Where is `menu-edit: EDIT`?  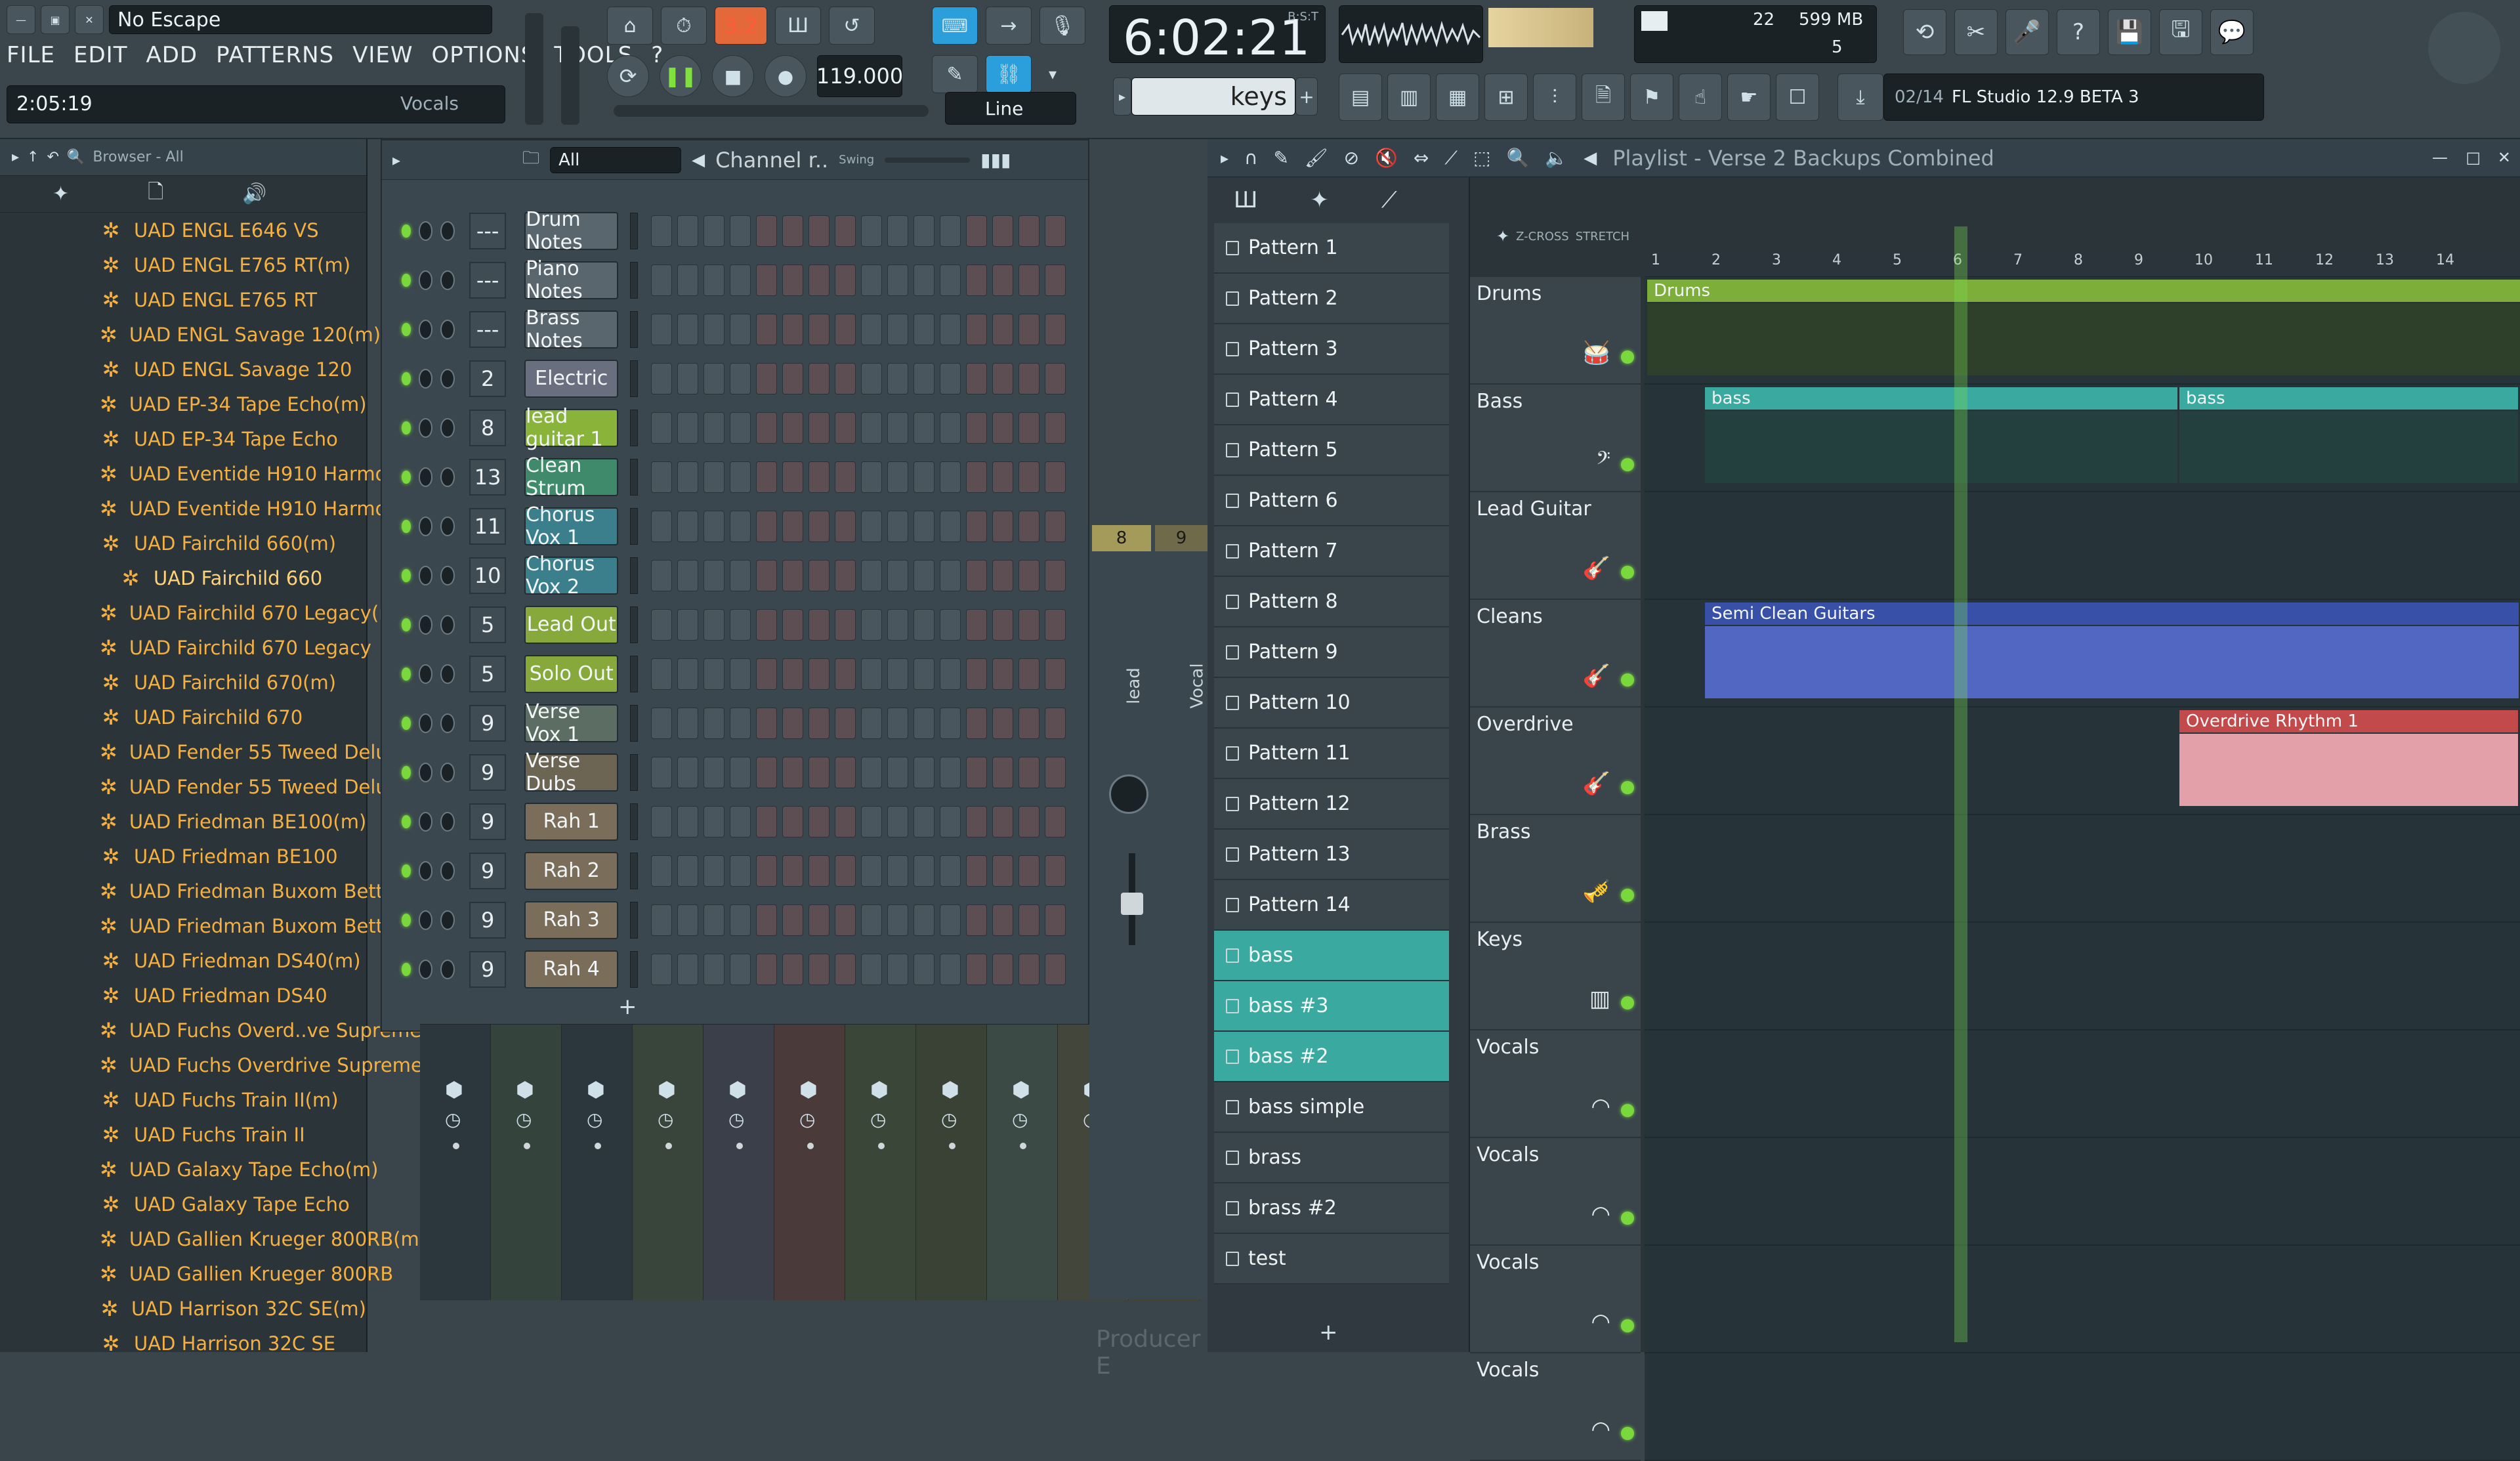 menu-edit: EDIT is located at coordinates (100, 55).